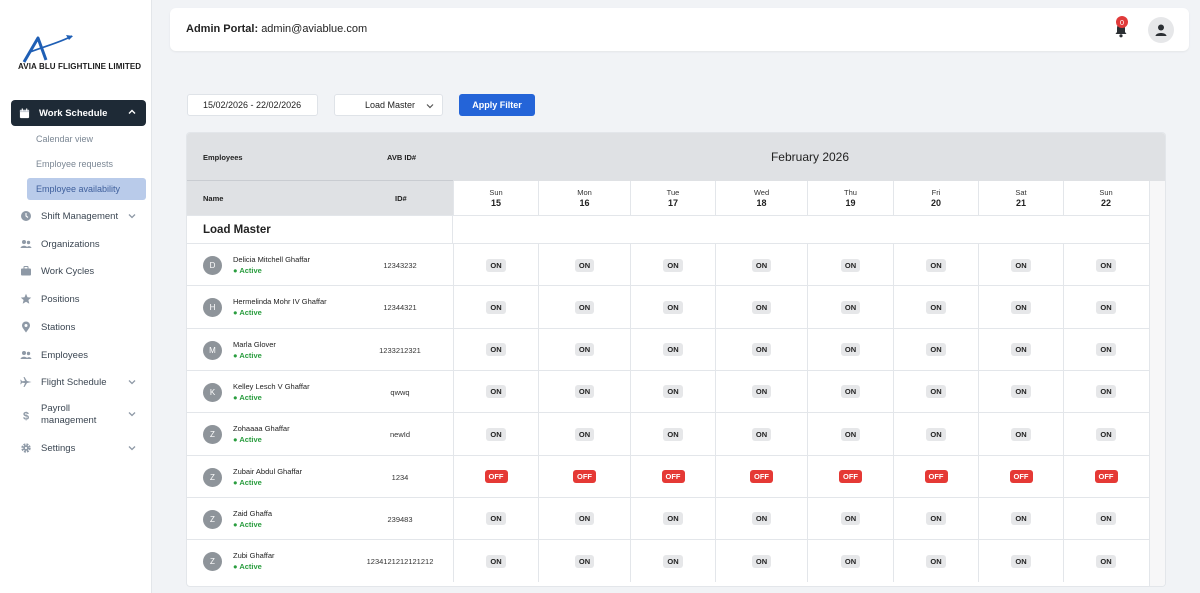 This screenshot has height=593, width=1200. What do you see at coordinates (26, 327) in the screenshot?
I see `map-pin-icon` at bounding box center [26, 327].